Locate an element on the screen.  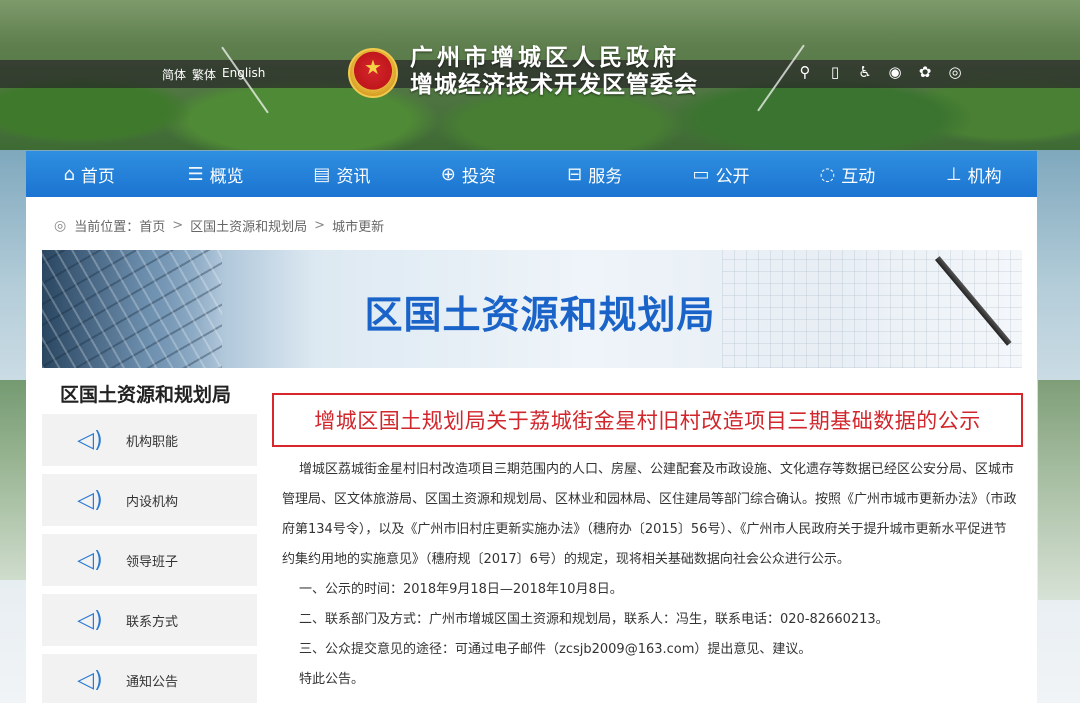
sidebar-item-internal: ◁) 内设机构 is located at coordinates (149, 500).